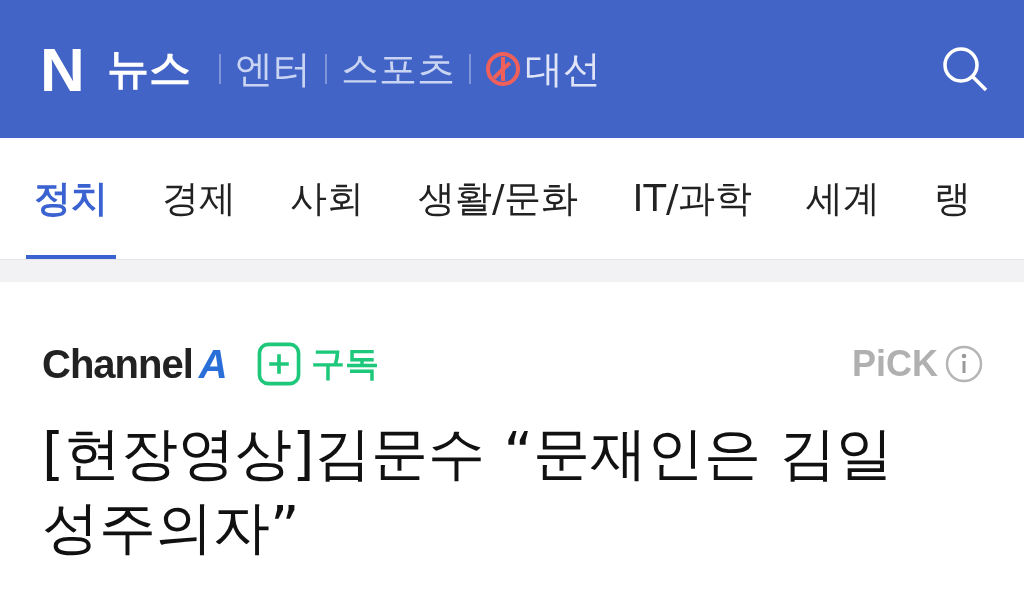 Image resolution: width=1024 pixels, height=612 pixels. Describe the element at coordinates (62, 69) in the screenshot. I see `logo-letter: N` at that location.